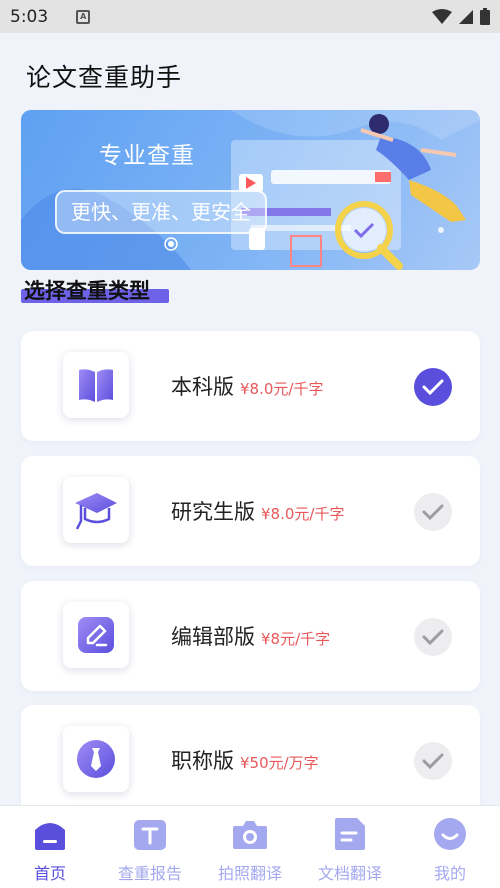  I want to click on pencil-edit-icon, so click(96, 635).